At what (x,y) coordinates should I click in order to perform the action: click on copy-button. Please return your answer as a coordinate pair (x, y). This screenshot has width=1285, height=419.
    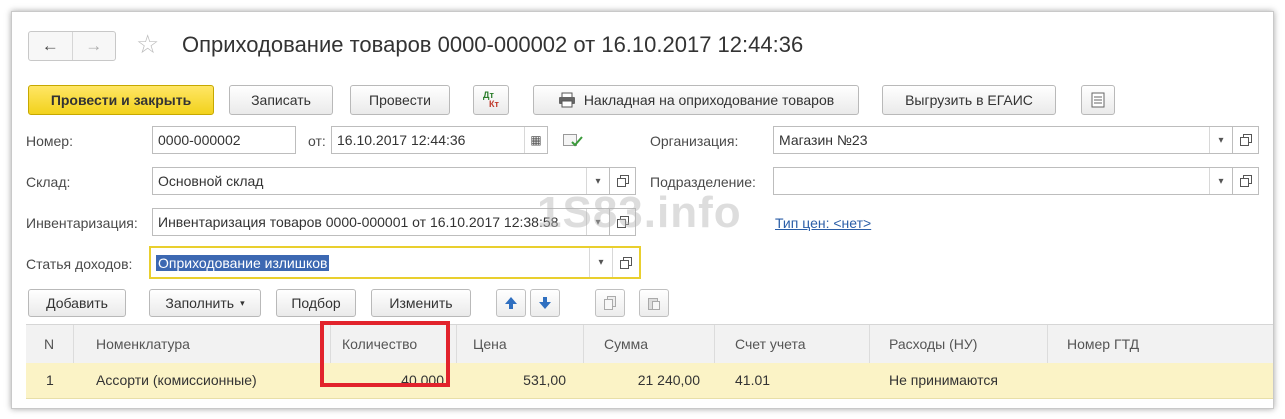
    Looking at the image, I should click on (610, 303).